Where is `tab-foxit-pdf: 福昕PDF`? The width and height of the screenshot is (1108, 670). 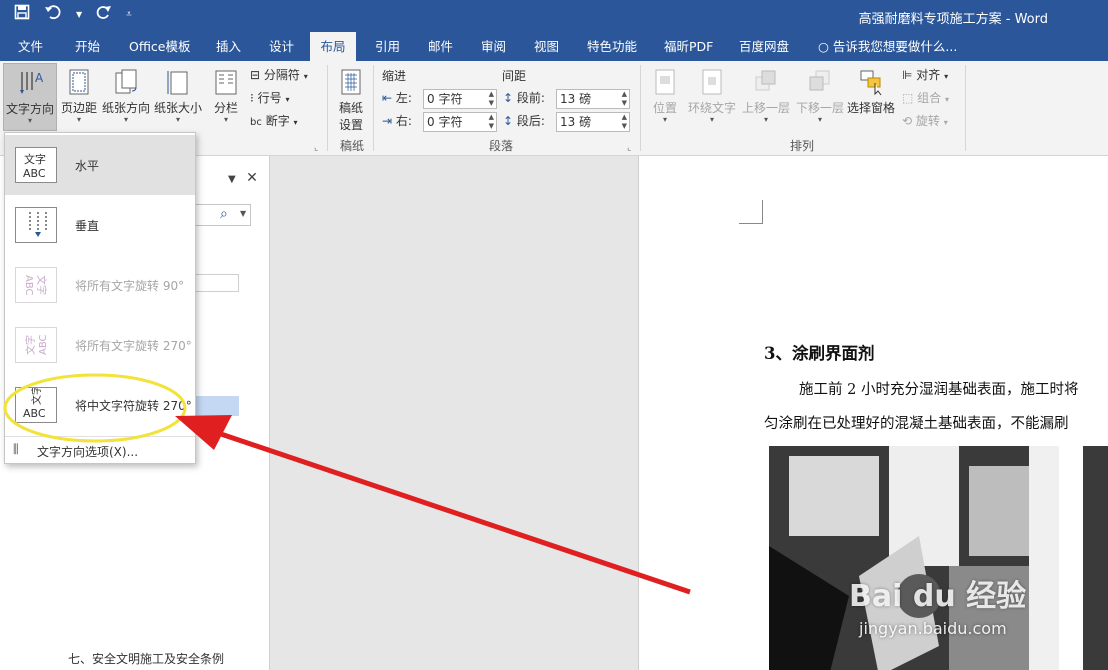 tab-foxit-pdf: 福昕PDF is located at coordinates (688, 46).